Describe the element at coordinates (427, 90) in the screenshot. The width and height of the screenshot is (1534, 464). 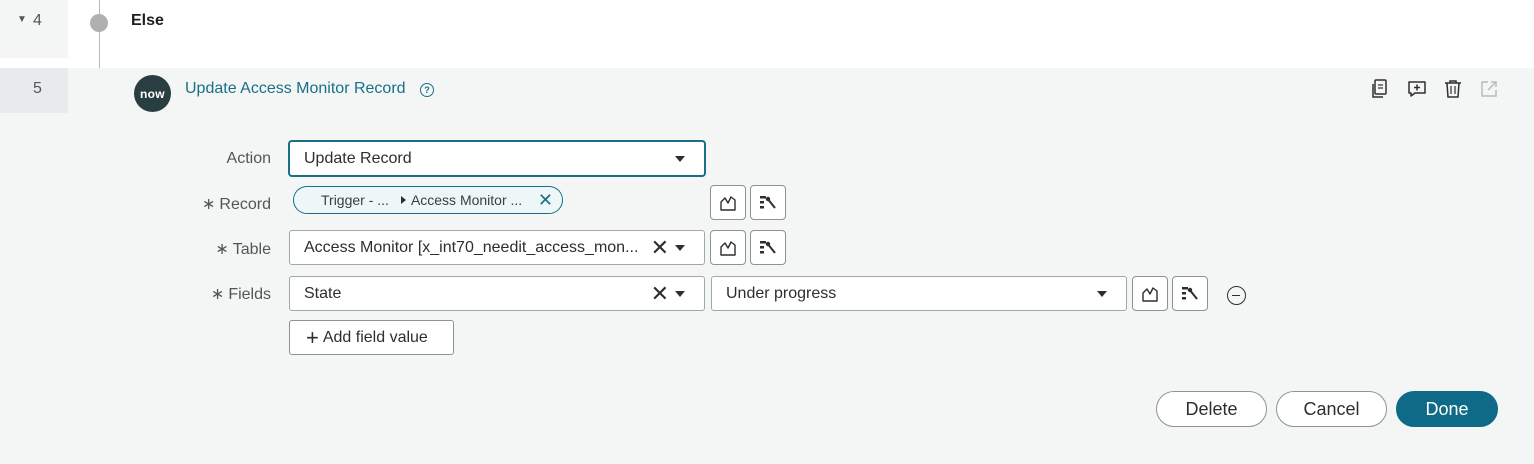
I see `help-icon: ?` at that location.